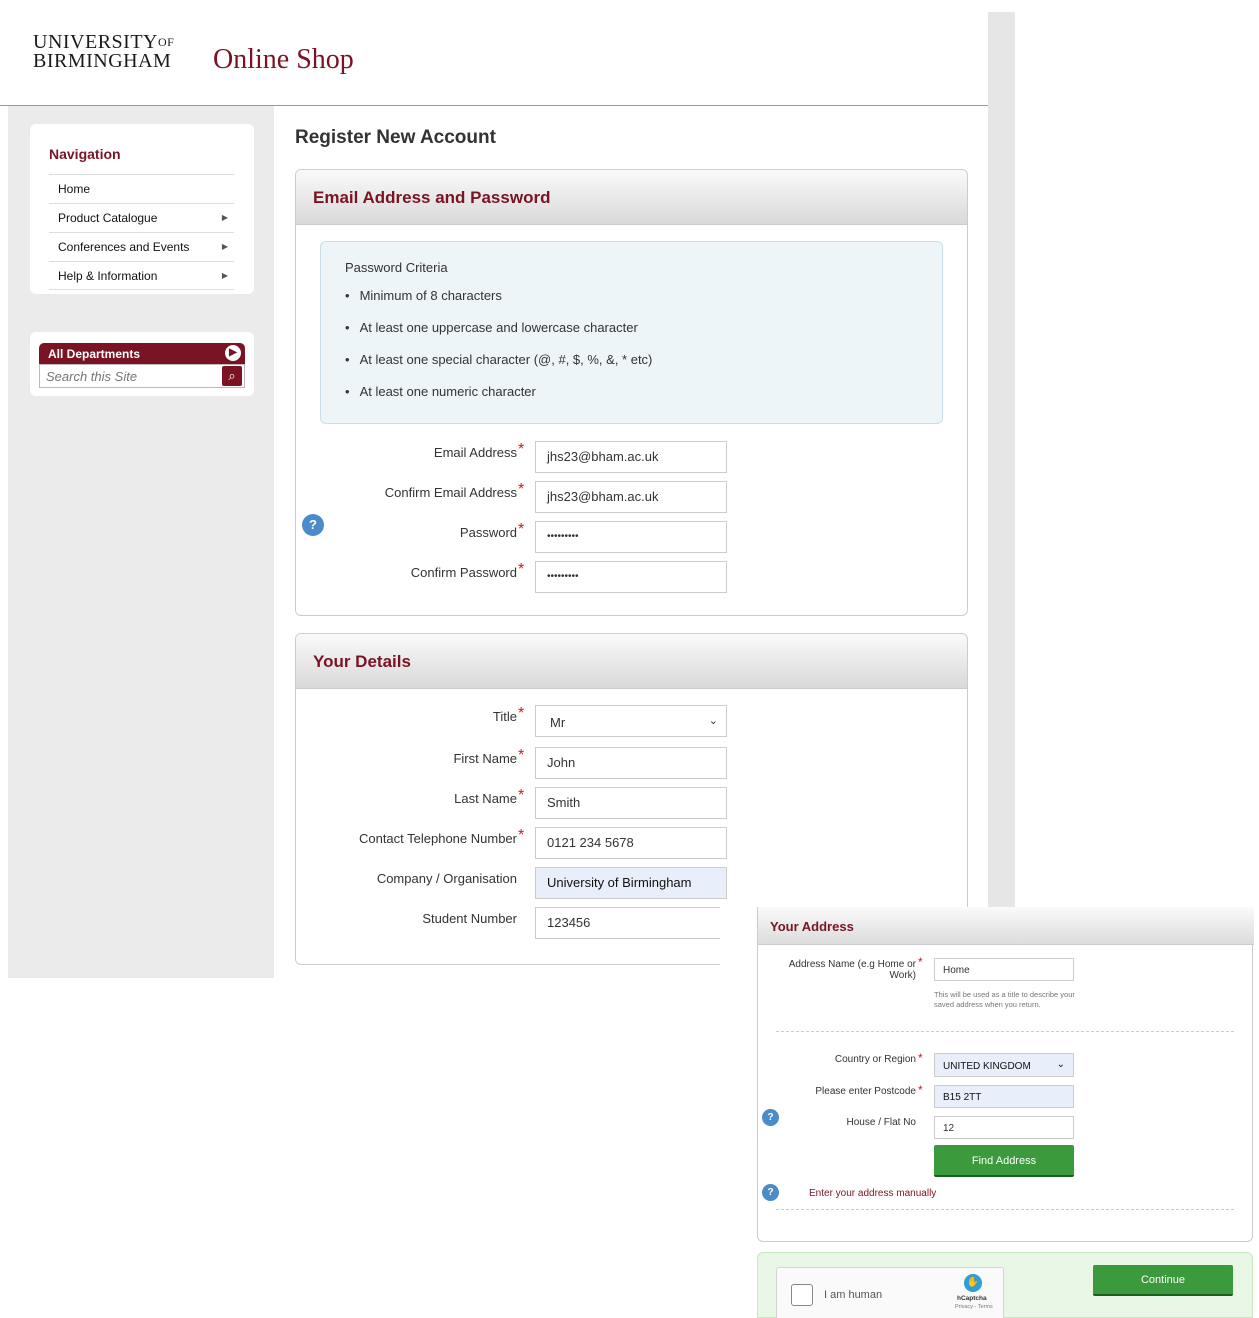  What do you see at coordinates (631, 883) in the screenshot?
I see `company-field: University of Birmingham` at bounding box center [631, 883].